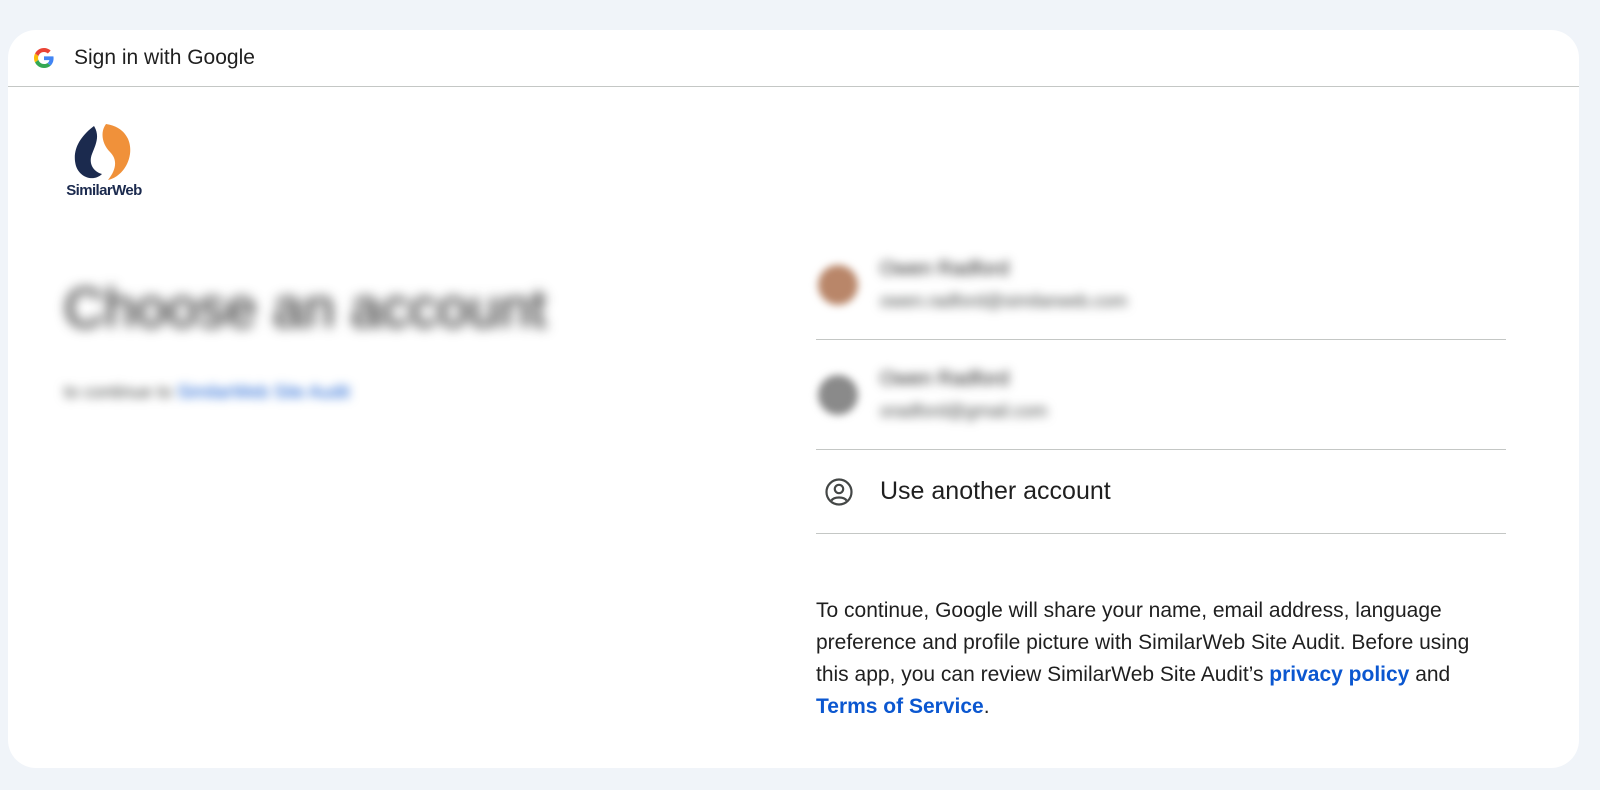  I want to click on disclaimer-end: ., so click(986, 706).